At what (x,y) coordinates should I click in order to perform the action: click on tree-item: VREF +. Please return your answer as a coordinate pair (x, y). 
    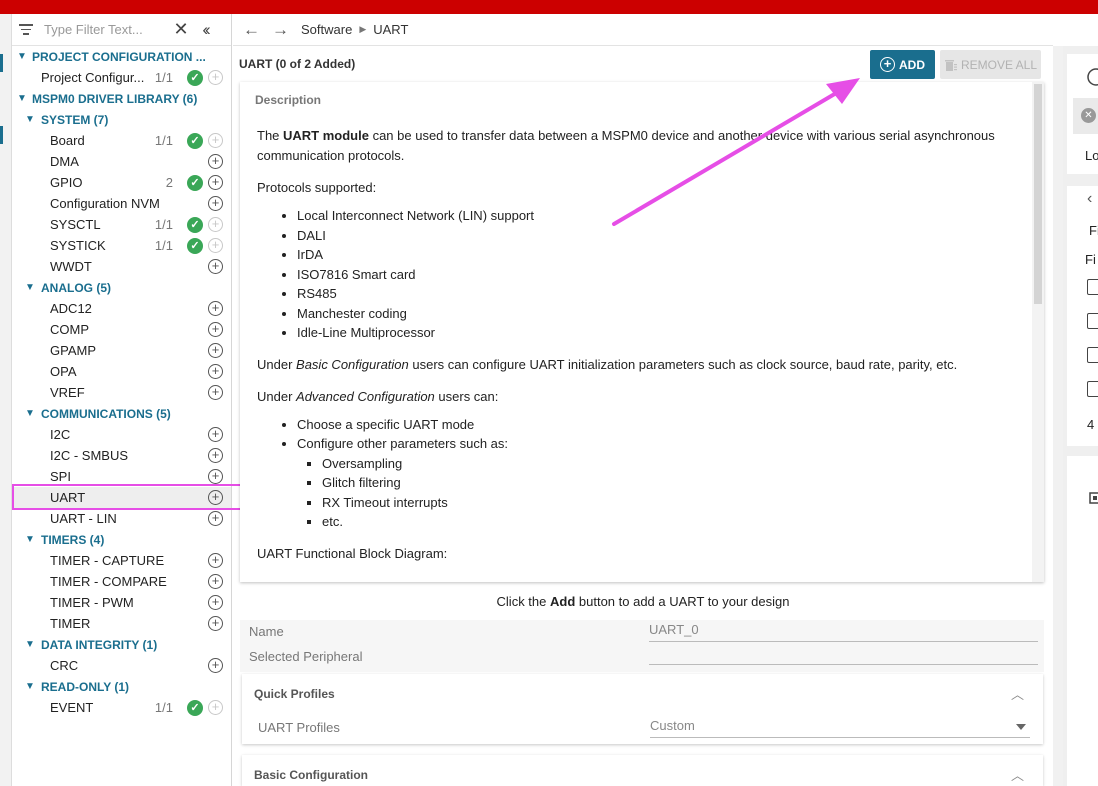
    Looking at the image, I should click on (121, 392).